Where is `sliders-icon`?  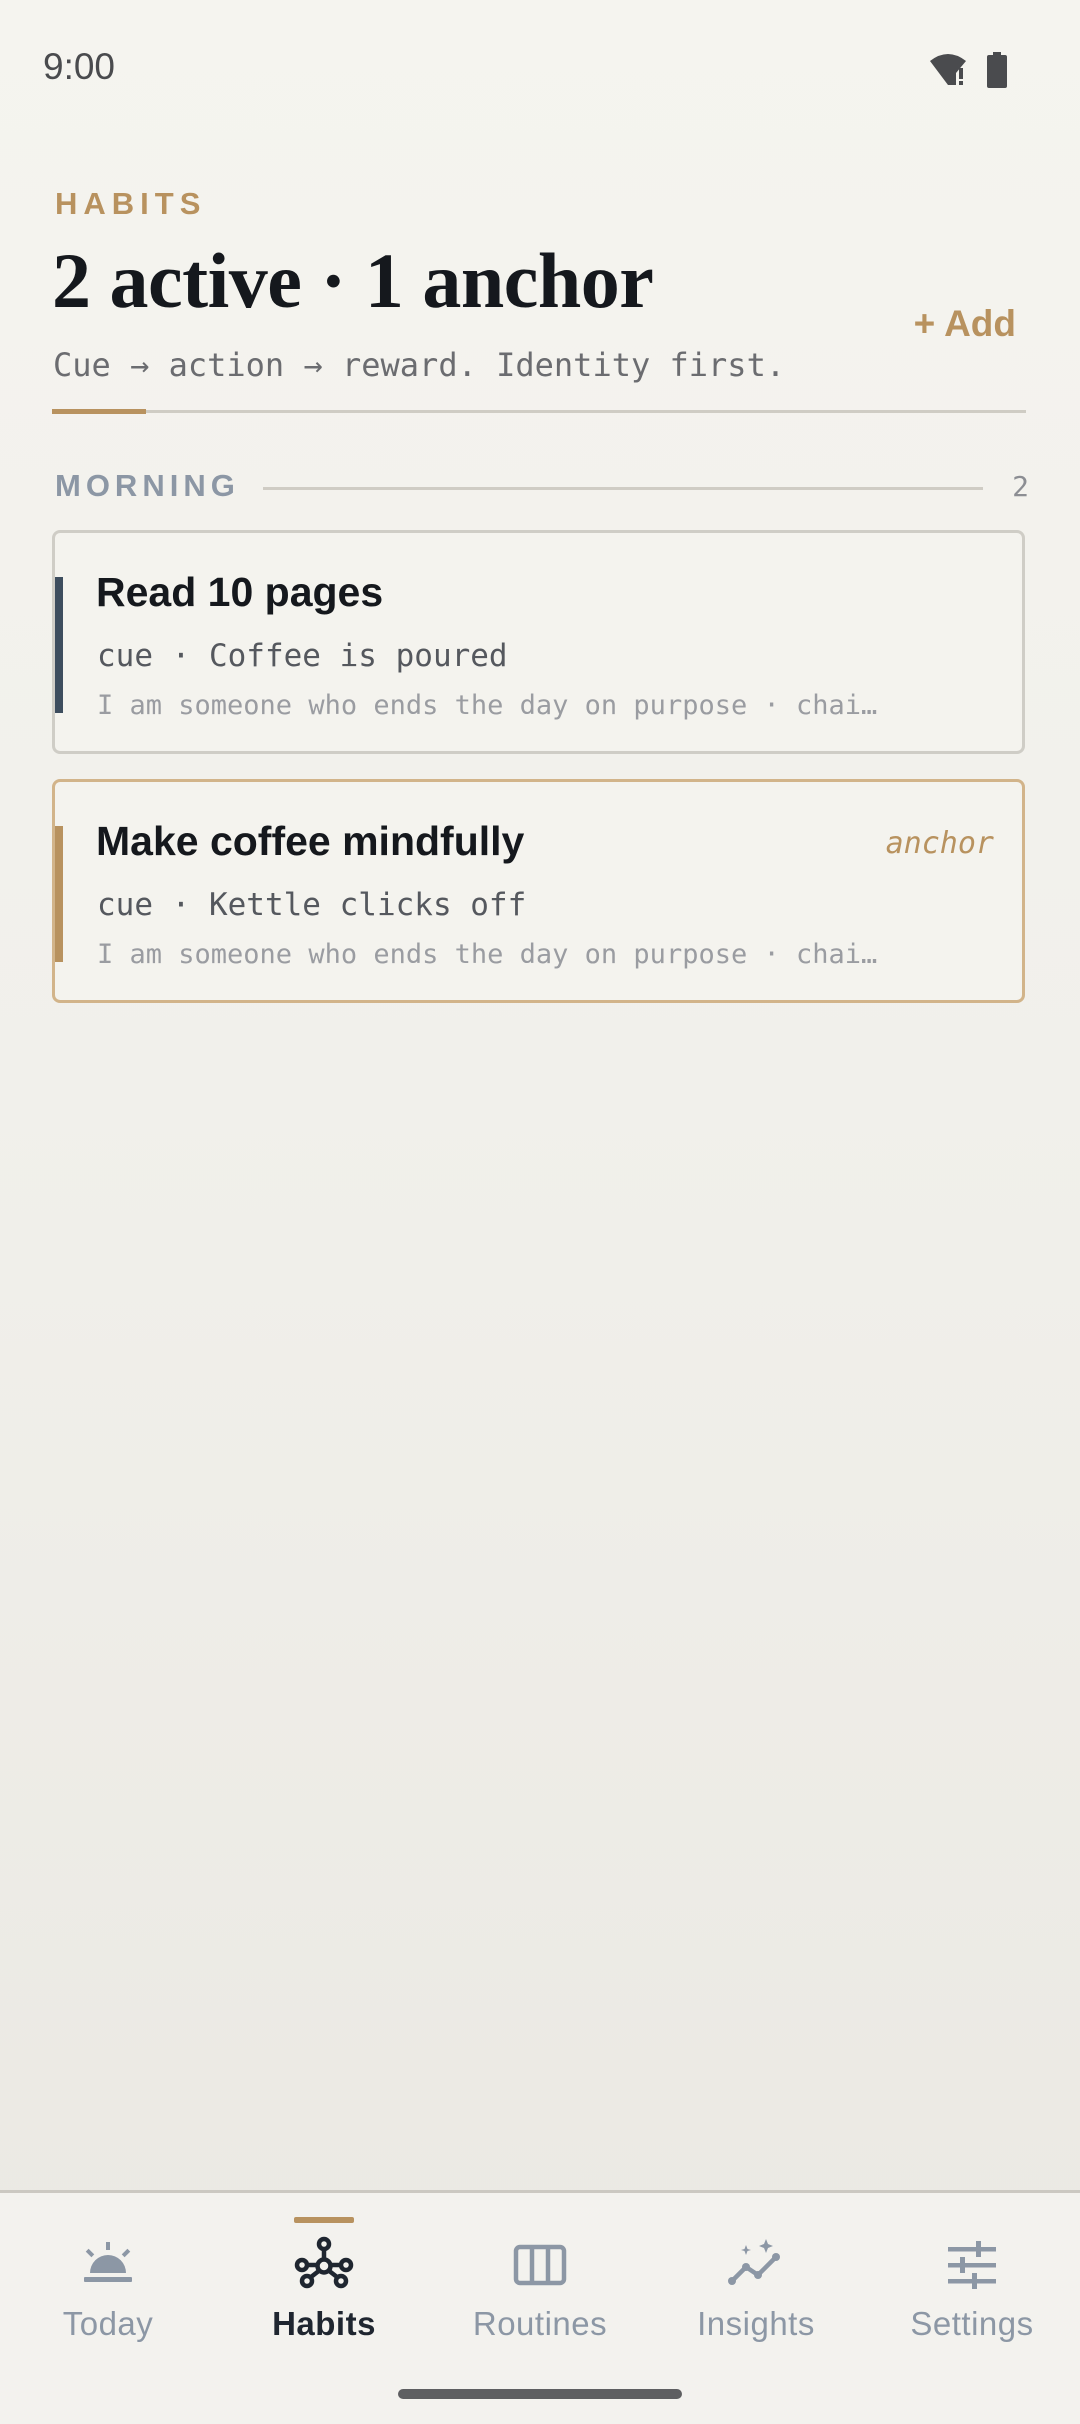
sliders-icon is located at coordinates (972, 2265).